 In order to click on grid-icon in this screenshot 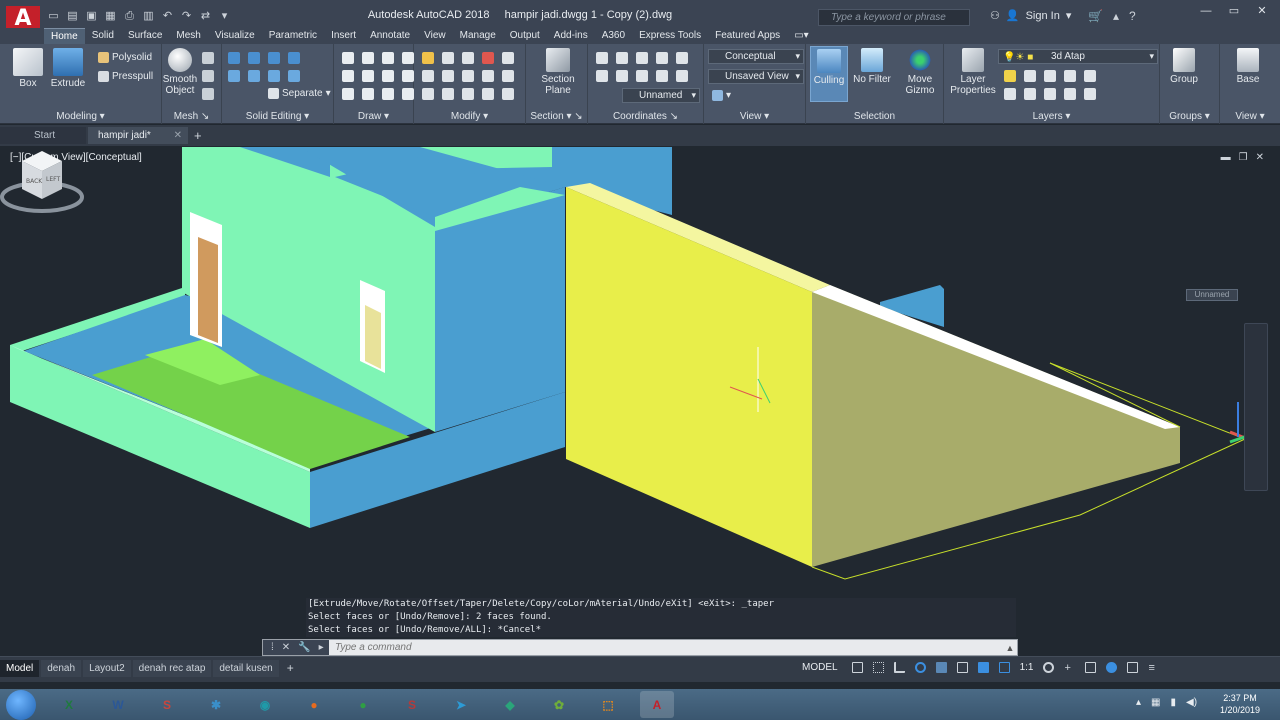, I will do `click(857, 667)`.